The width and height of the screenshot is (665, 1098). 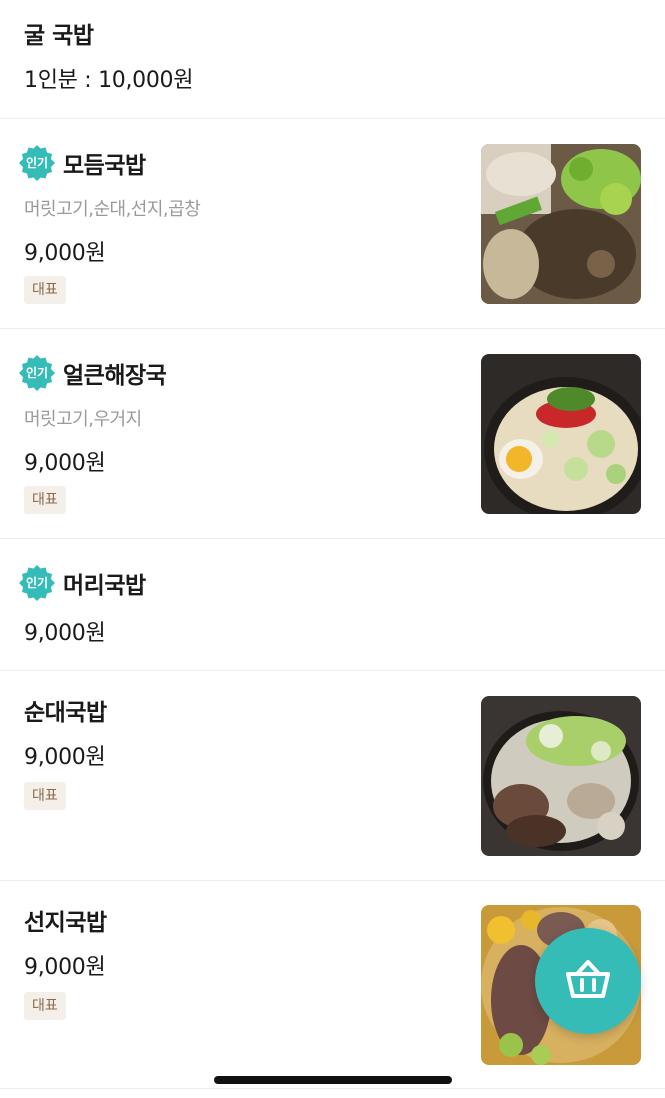 I want to click on menu-item-oyster-gukbap: 굴 국밥 1인분 : 10,000원, so click(x=332, y=59).